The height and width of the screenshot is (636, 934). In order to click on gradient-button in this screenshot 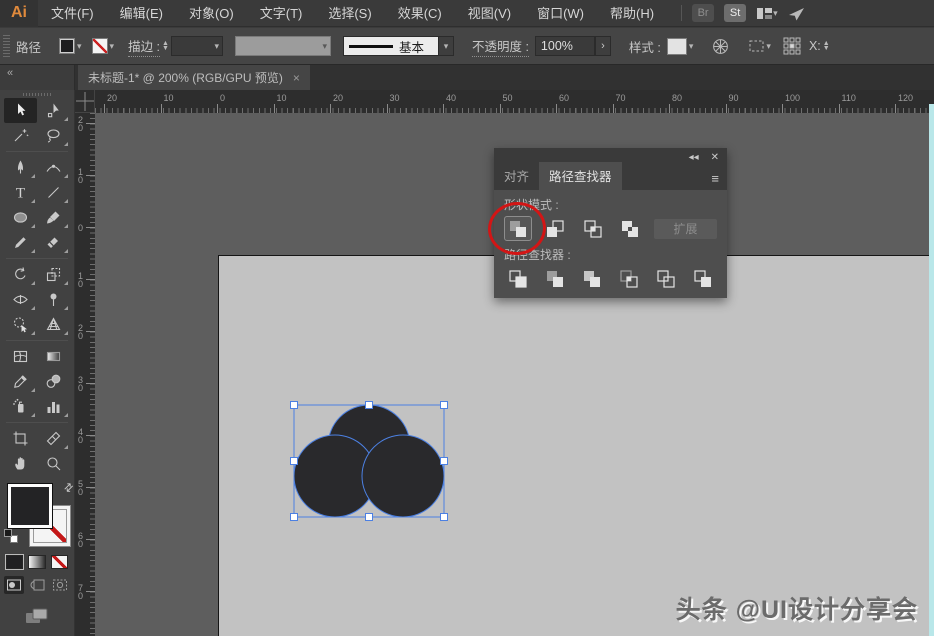, I will do `click(37, 562)`.